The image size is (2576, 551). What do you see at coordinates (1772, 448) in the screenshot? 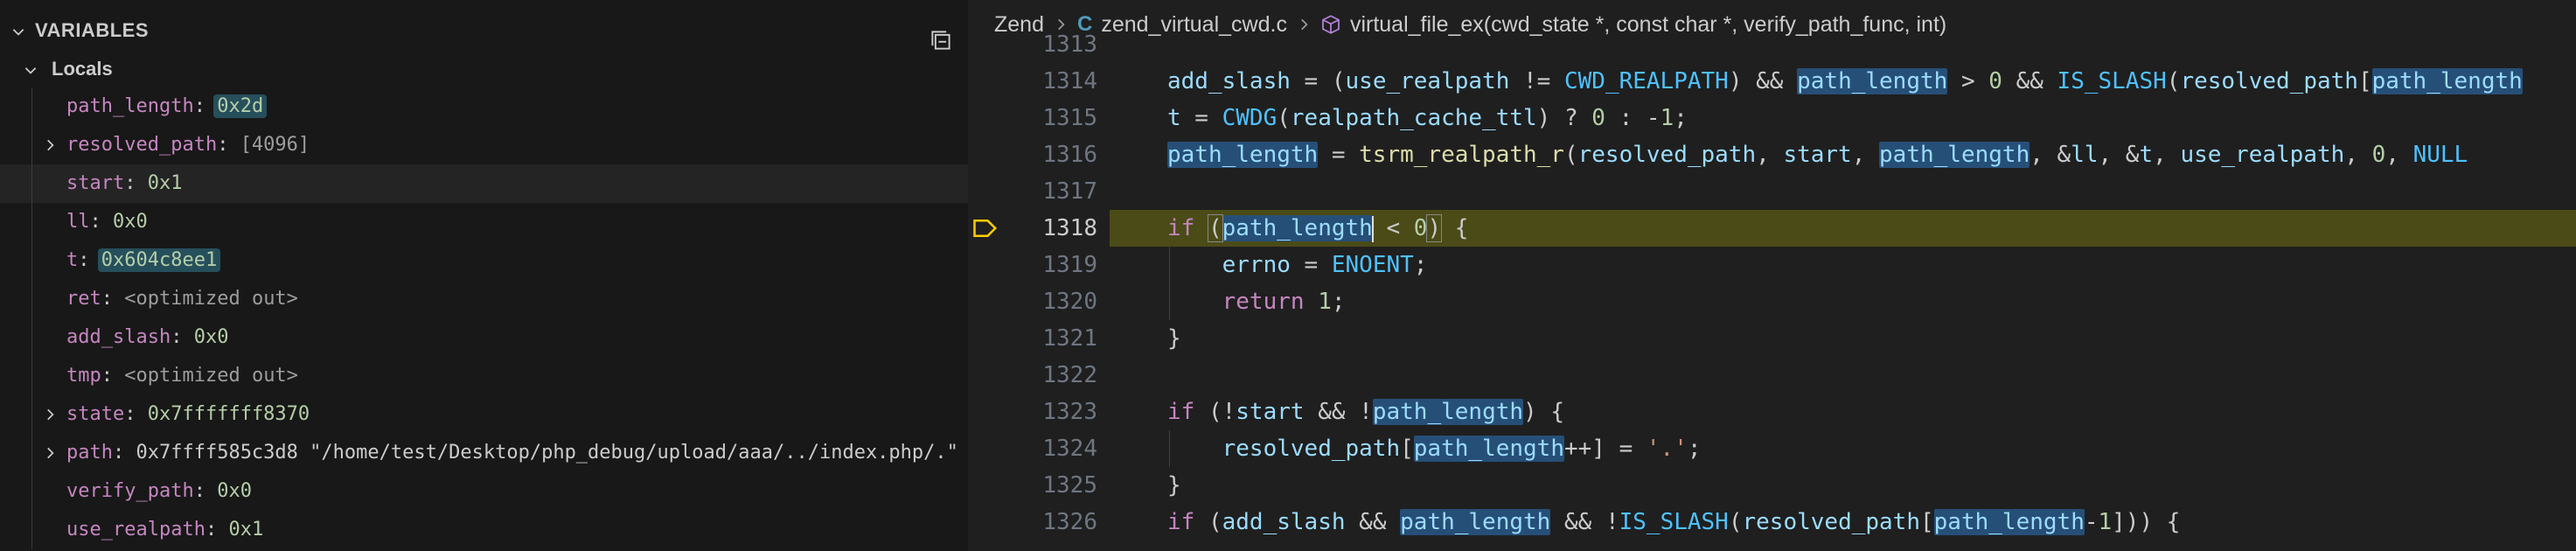
I see `code-line: 1324 resolved_path[path_length++] = '.';` at bounding box center [1772, 448].